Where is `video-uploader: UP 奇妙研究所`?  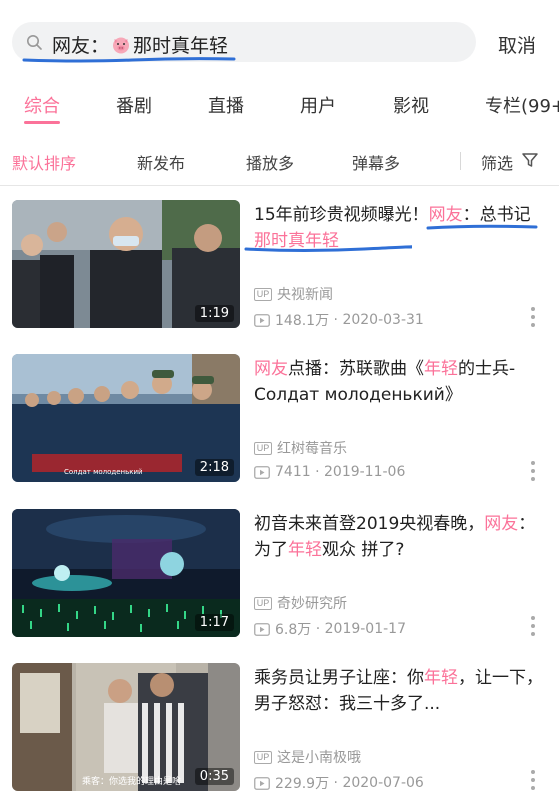
video-uploader: UP 奇妙研究所 is located at coordinates (300, 603).